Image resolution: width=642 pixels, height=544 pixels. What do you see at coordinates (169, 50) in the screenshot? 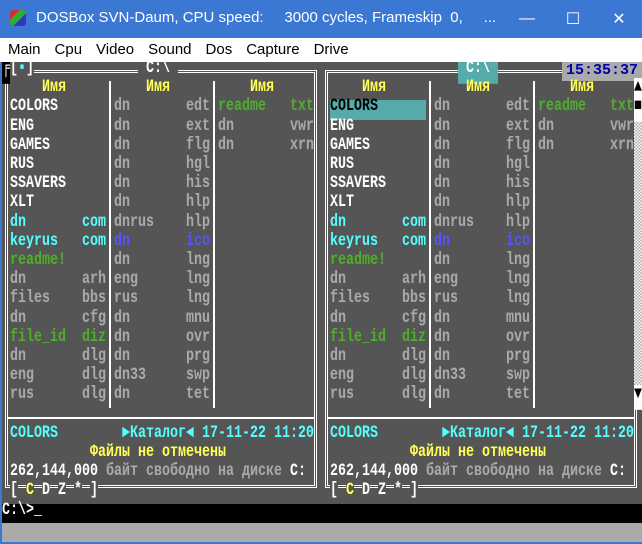
I see `menu-sound: Sound` at bounding box center [169, 50].